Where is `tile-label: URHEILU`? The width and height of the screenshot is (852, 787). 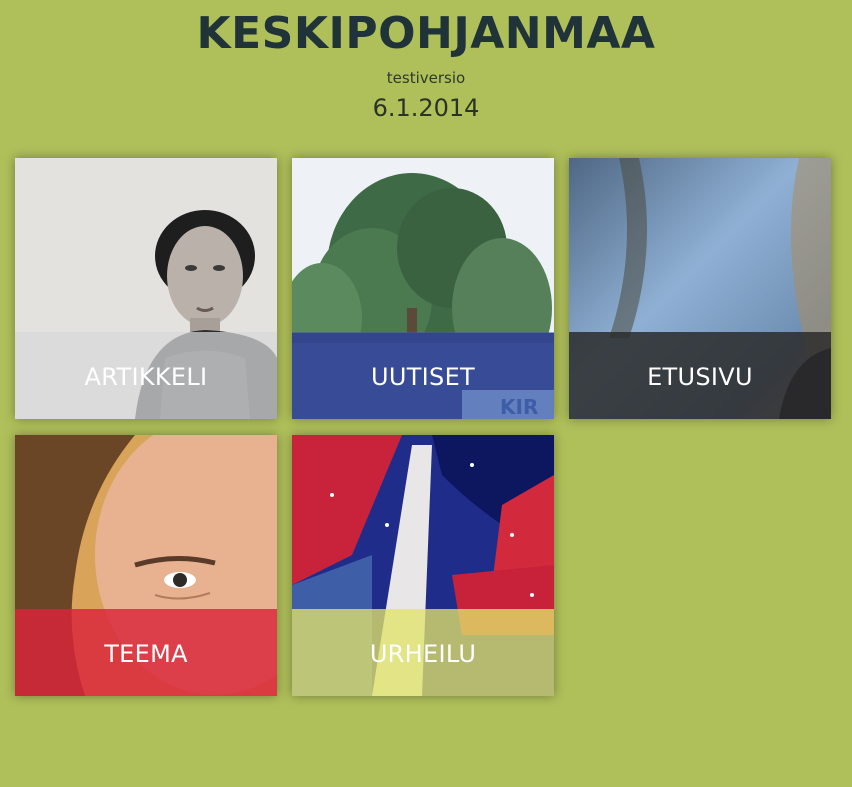
tile-label: URHEILU is located at coordinates (423, 654).